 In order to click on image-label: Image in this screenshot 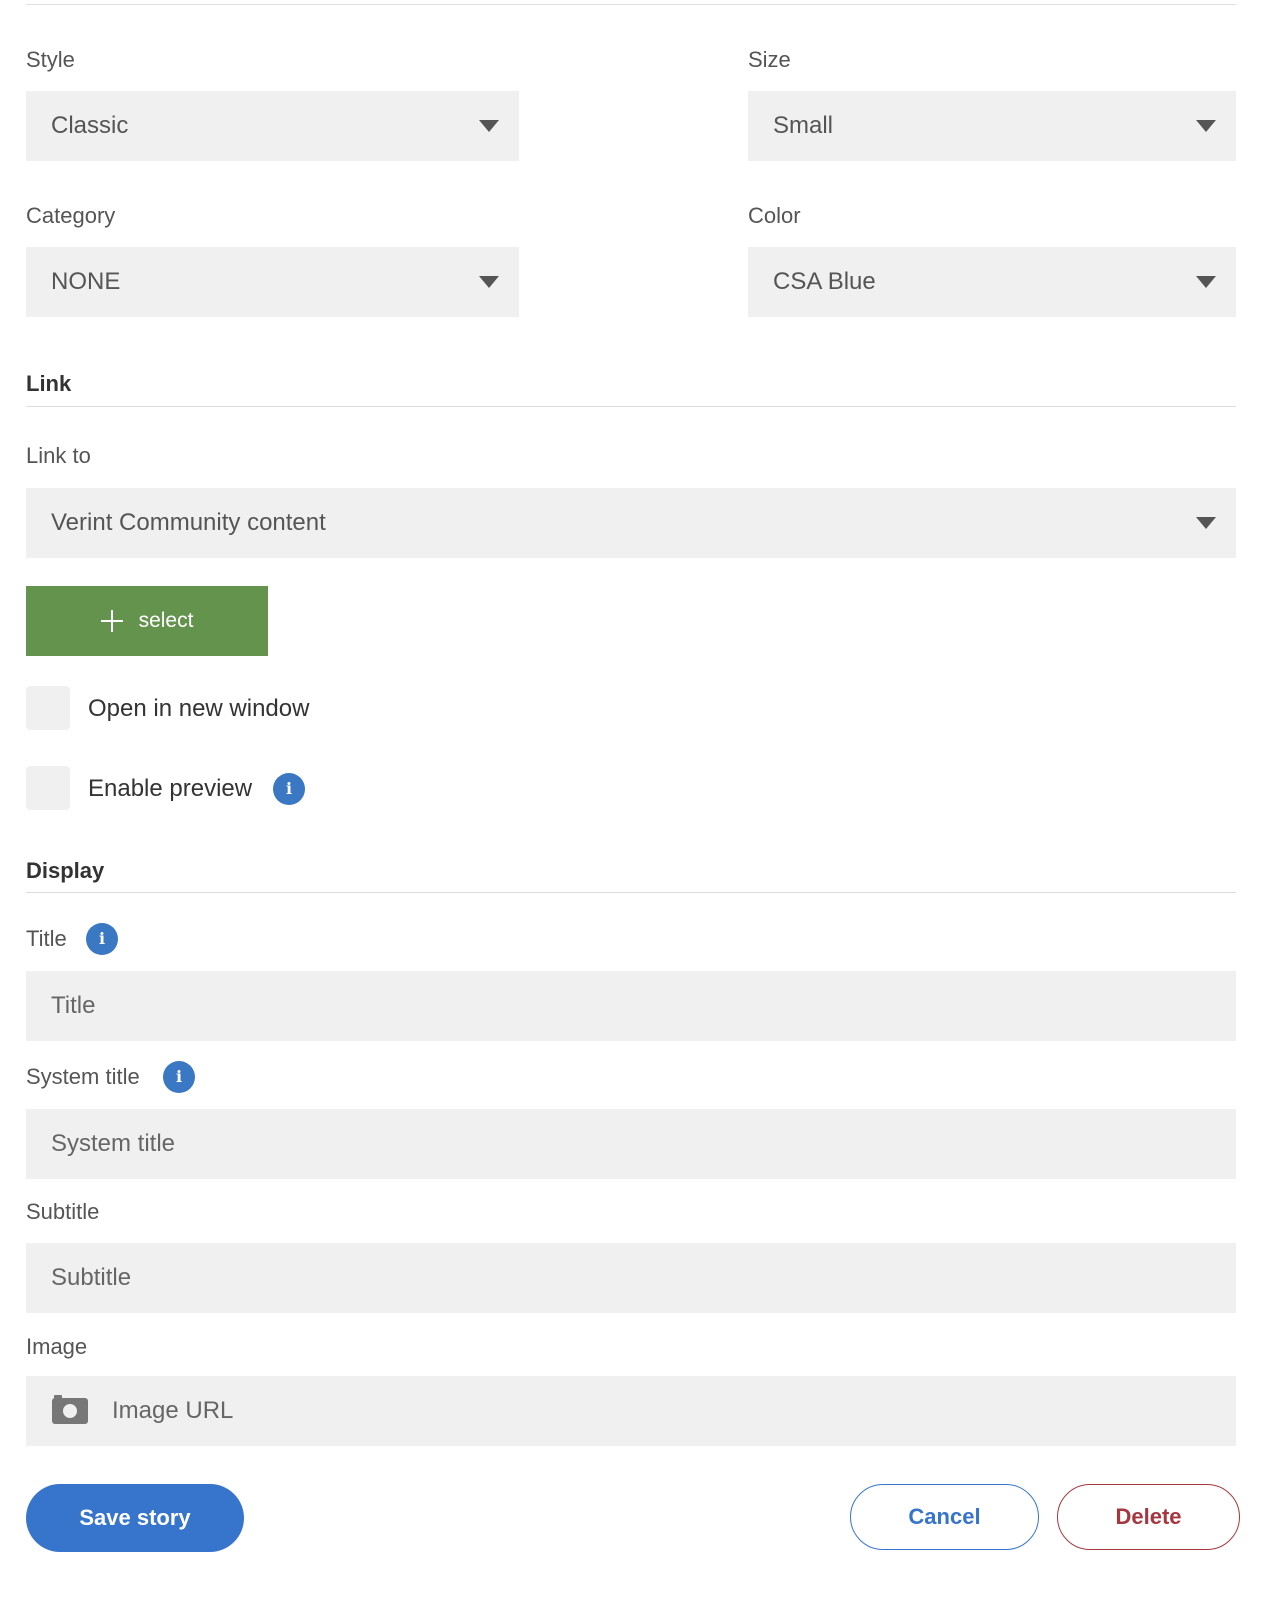, I will do `click(57, 1346)`.